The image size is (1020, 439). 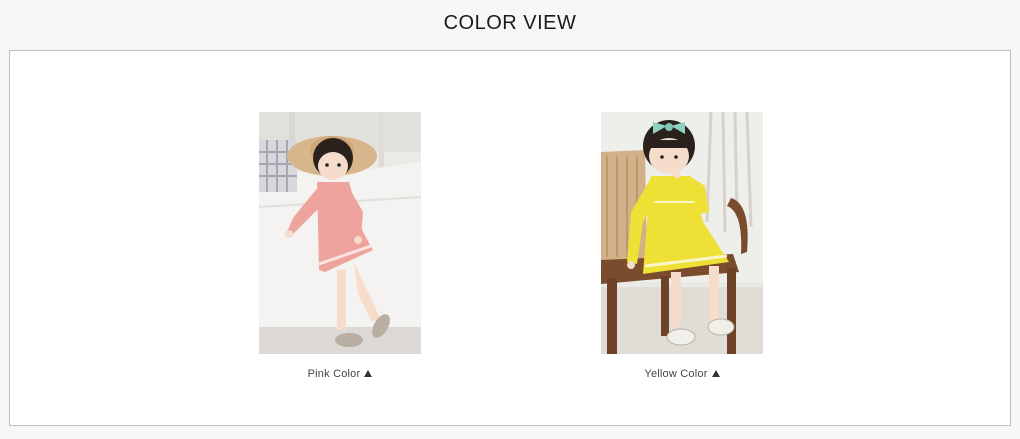 I want to click on product-variant-pink: Pink Color, so click(x=340, y=246).